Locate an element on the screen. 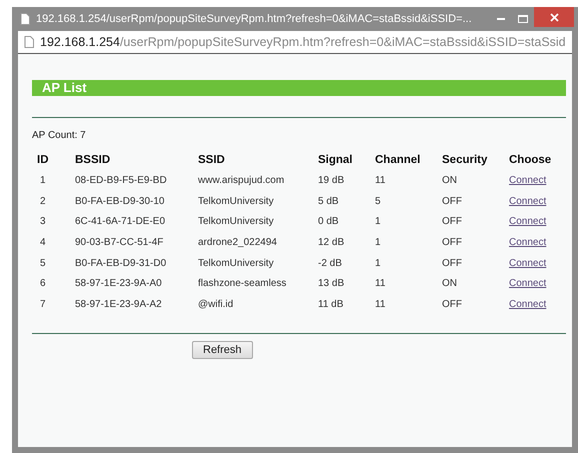 The image size is (578, 453). table-cell: 4 is located at coordinates (43, 242).